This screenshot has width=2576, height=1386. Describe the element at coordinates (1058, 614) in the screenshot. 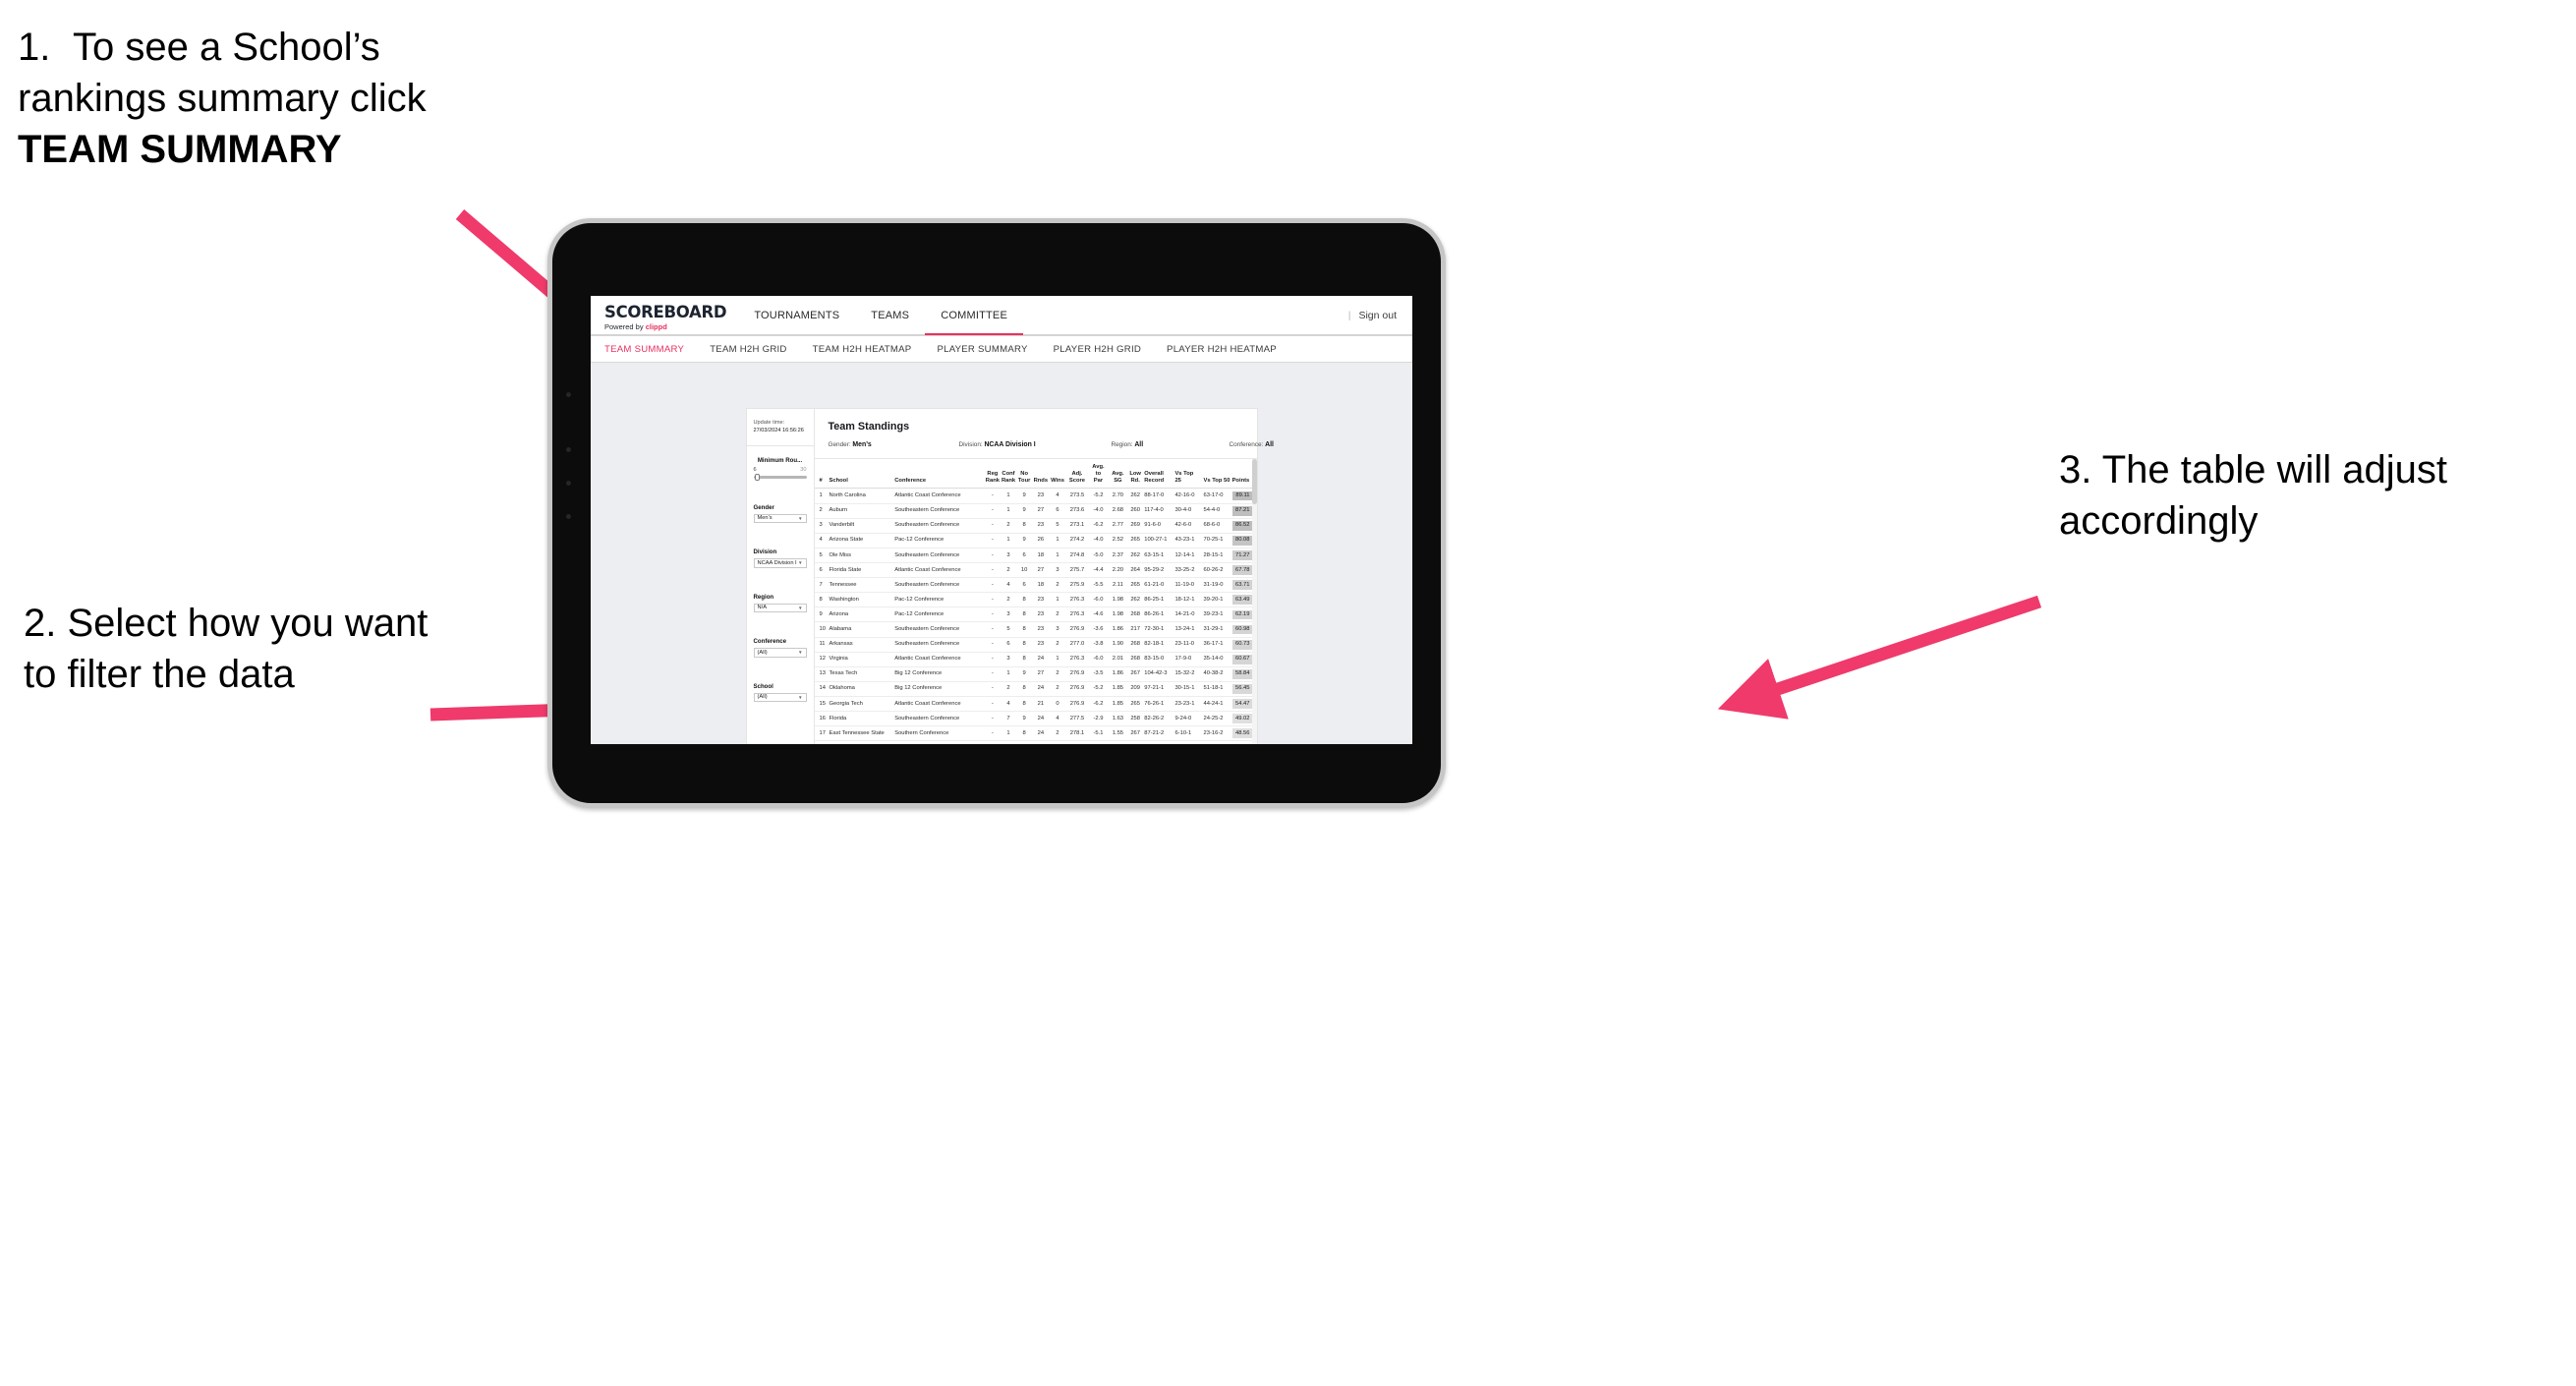

I see `cell-wins: 2` at that location.